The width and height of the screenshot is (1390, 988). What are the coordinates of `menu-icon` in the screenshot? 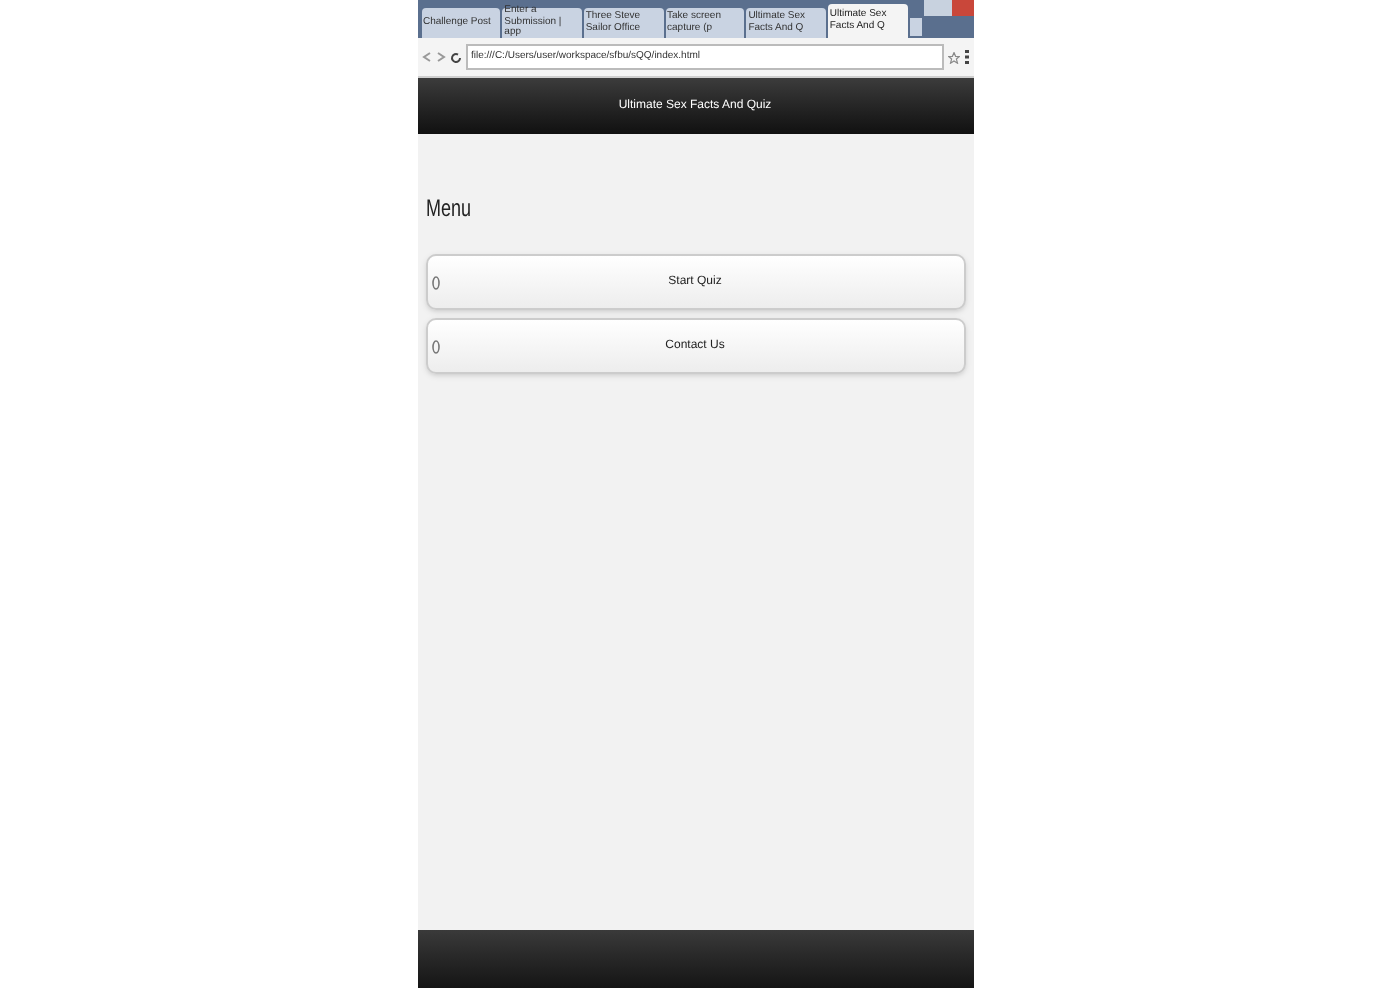 It's located at (966, 57).